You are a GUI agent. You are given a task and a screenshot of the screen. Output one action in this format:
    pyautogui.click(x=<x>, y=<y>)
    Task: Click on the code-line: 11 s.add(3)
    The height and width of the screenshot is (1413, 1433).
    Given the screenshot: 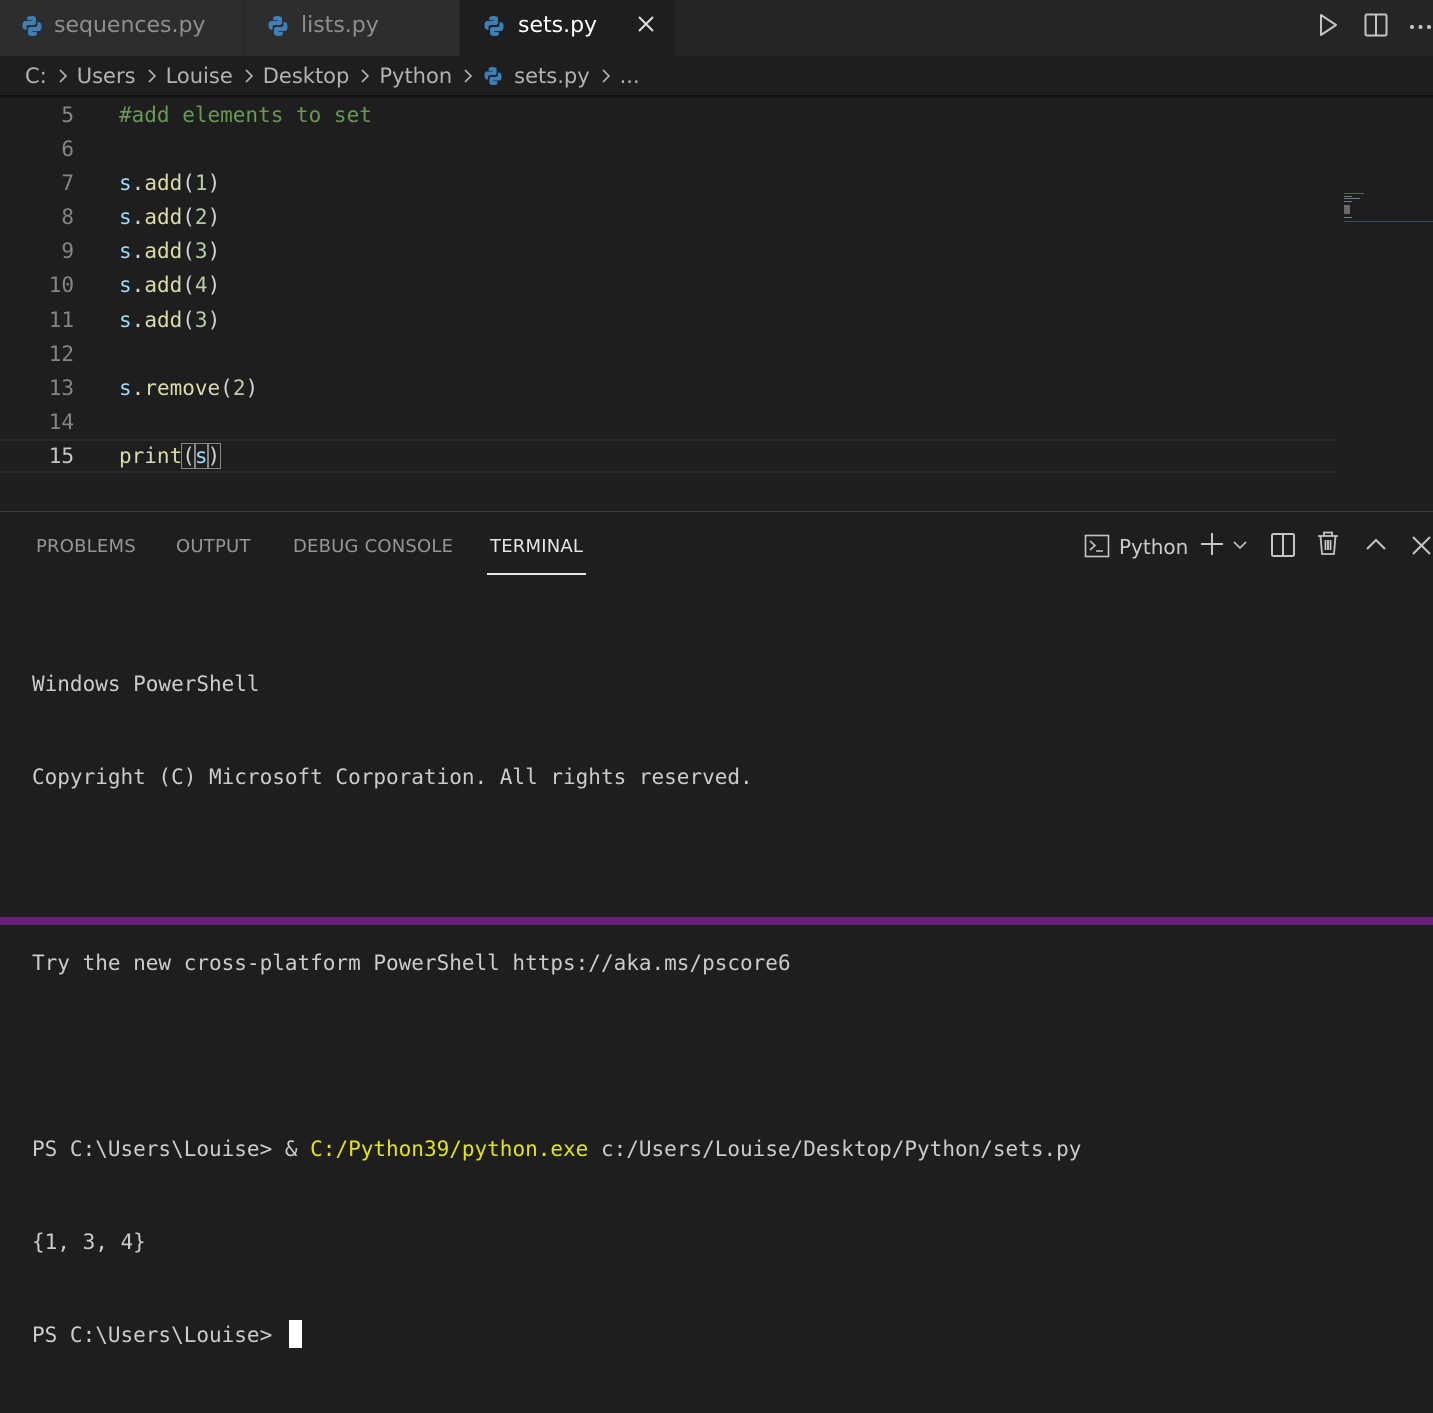 What is the action you would take?
    pyautogui.click(x=668, y=320)
    